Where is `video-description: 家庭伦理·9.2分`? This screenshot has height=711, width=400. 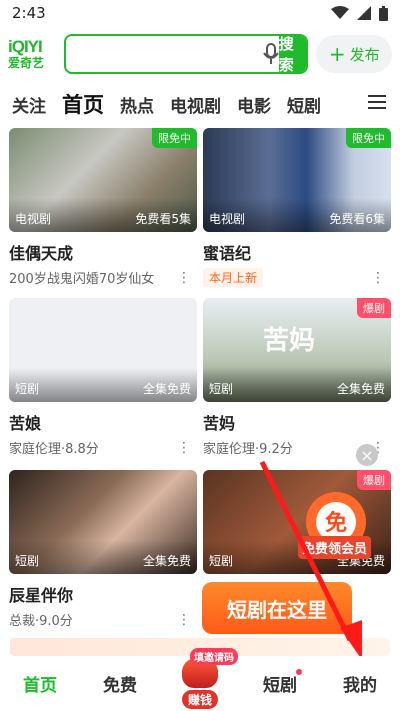 video-description: 家庭伦理·9.2分 is located at coordinates (248, 449).